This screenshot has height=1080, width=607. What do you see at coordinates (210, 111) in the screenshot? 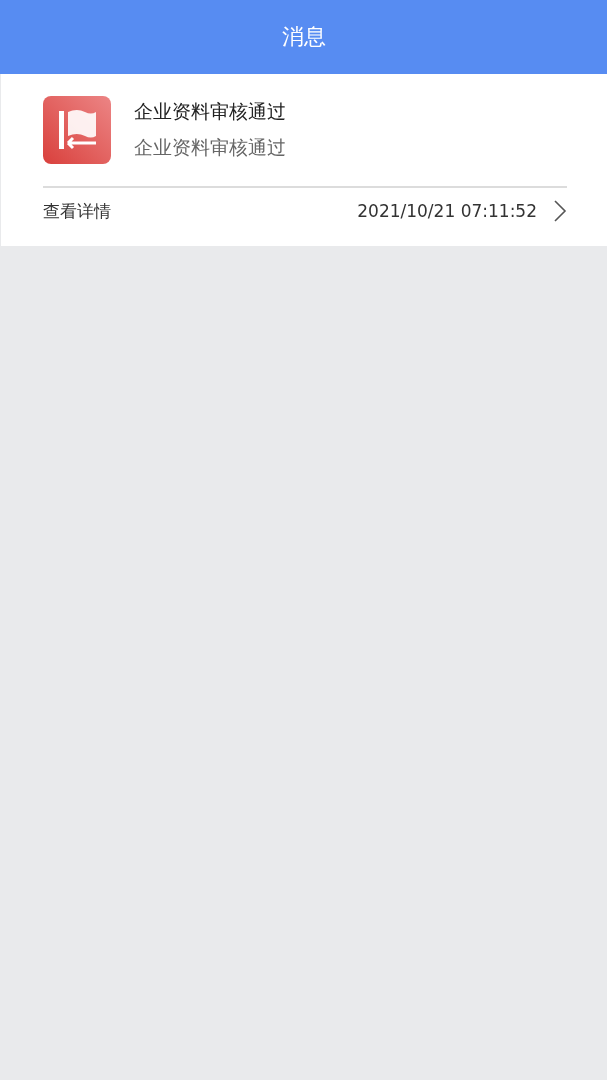
I see `message-title: 企业资料审核通过` at bounding box center [210, 111].